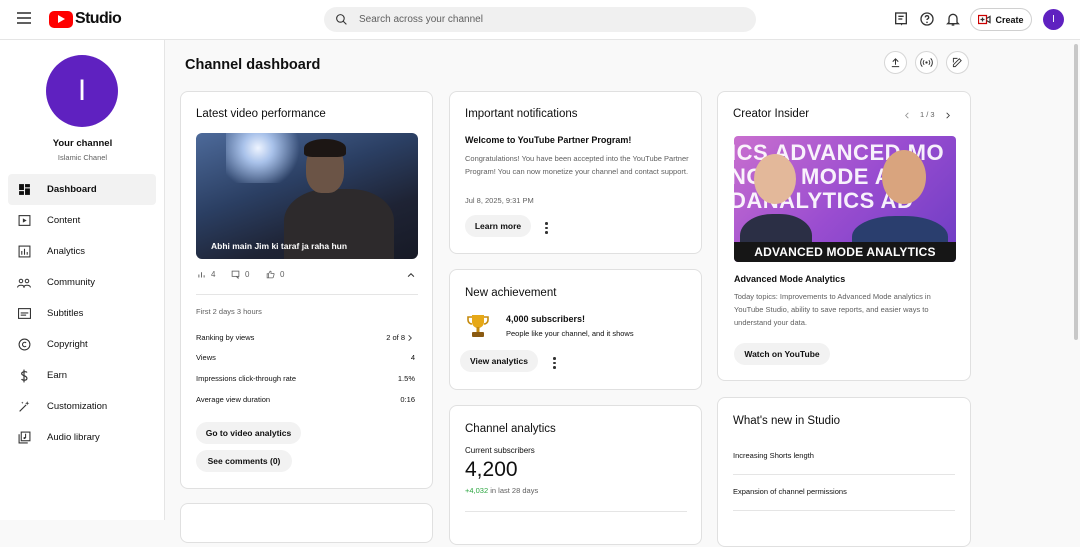  I want to click on avd-value: 0:16, so click(407, 399).